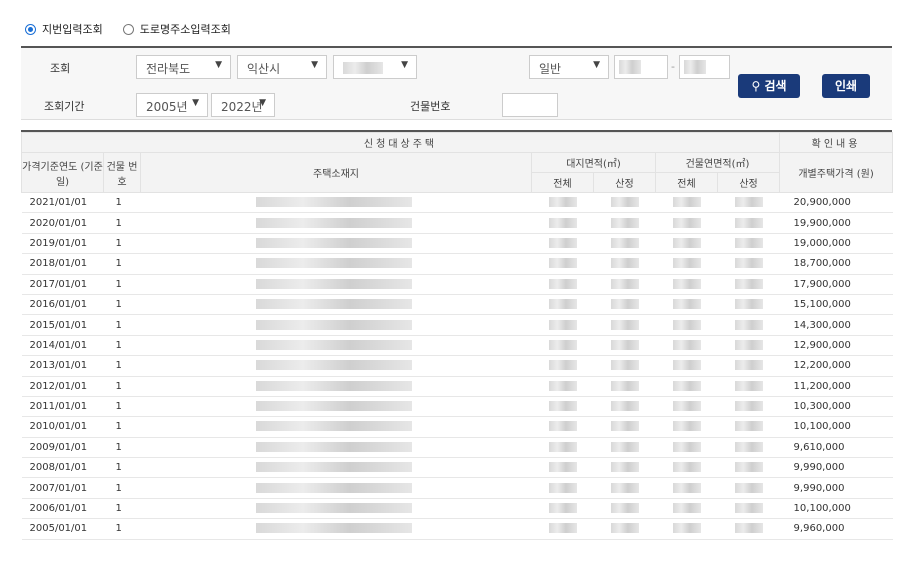  I want to click on search-icon: ⚲, so click(756, 86).